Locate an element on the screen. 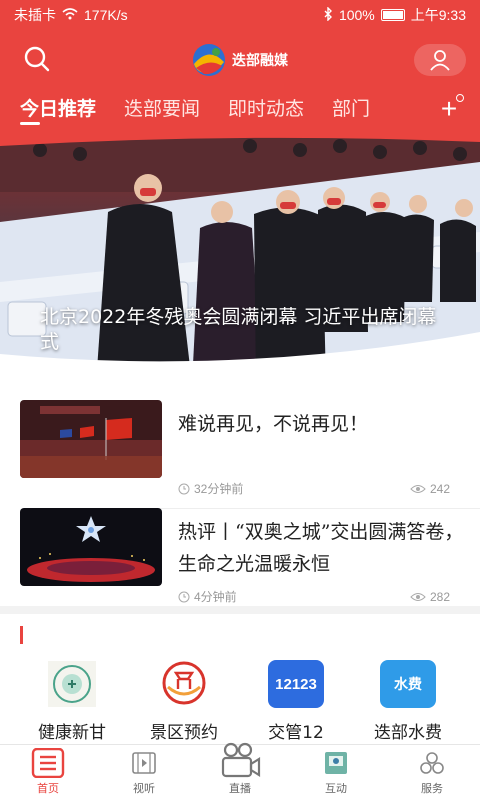 The image size is (480, 800). live-icon is located at coordinates (240, 760).